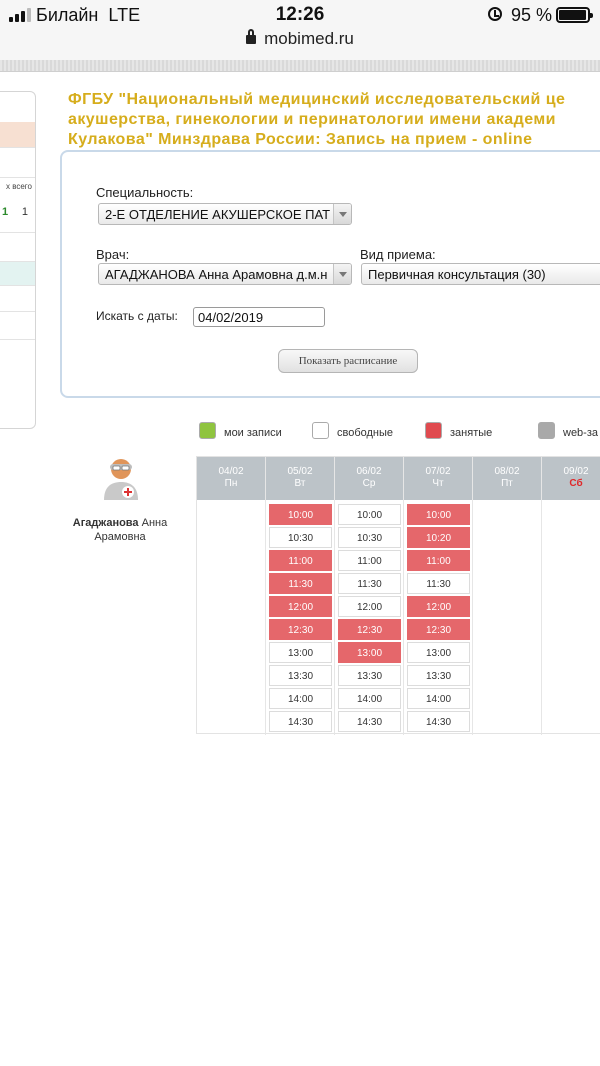 The width and height of the screenshot is (600, 1066). What do you see at coordinates (113, 254) in the screenshot?
I see `doctor-label: Врач:` at bounding box center [113, 254].